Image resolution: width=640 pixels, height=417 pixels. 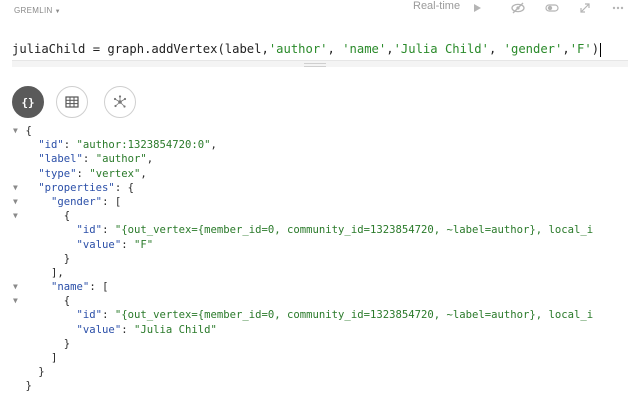 What do you see at coordinates (441, 49) in the screenshot?
I see `query-string-literal: 'Julia Child'` at bounding box center [441, 49].